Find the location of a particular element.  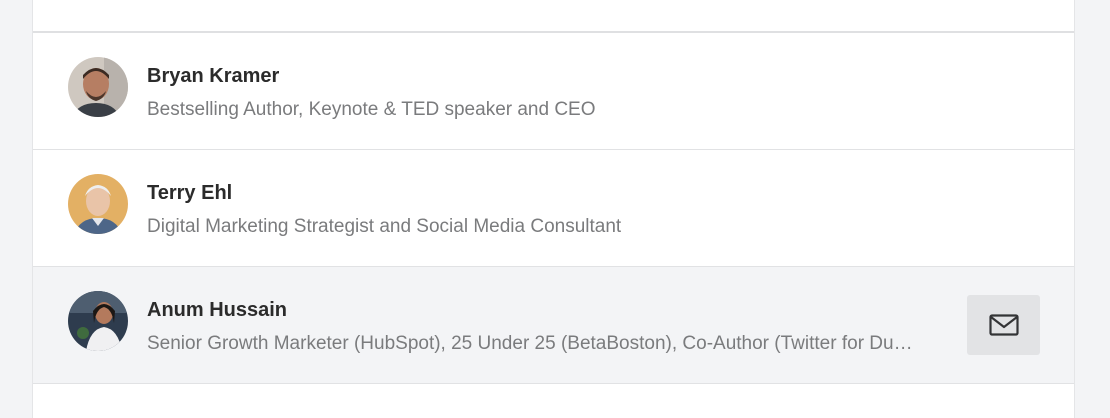

list-top-divider is located at coordinates (553, 16).